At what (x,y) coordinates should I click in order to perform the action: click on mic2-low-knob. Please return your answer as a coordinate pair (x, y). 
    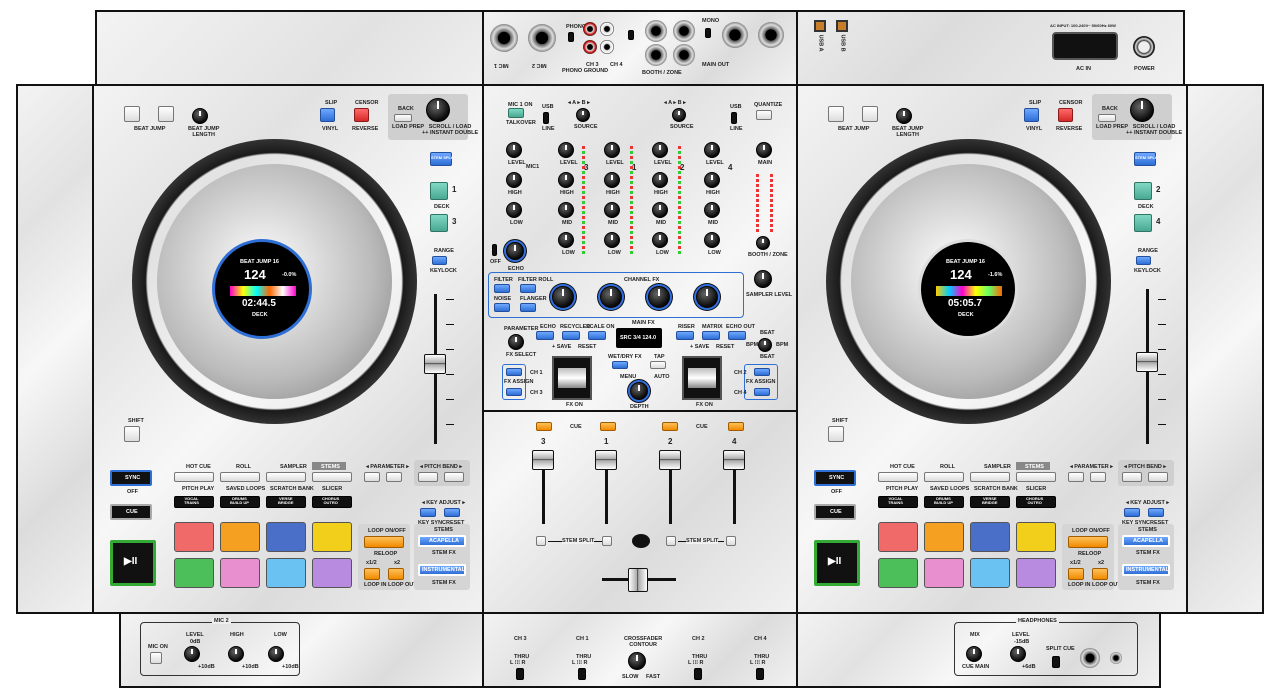
    Looking at the image, I should click on (276, 654).